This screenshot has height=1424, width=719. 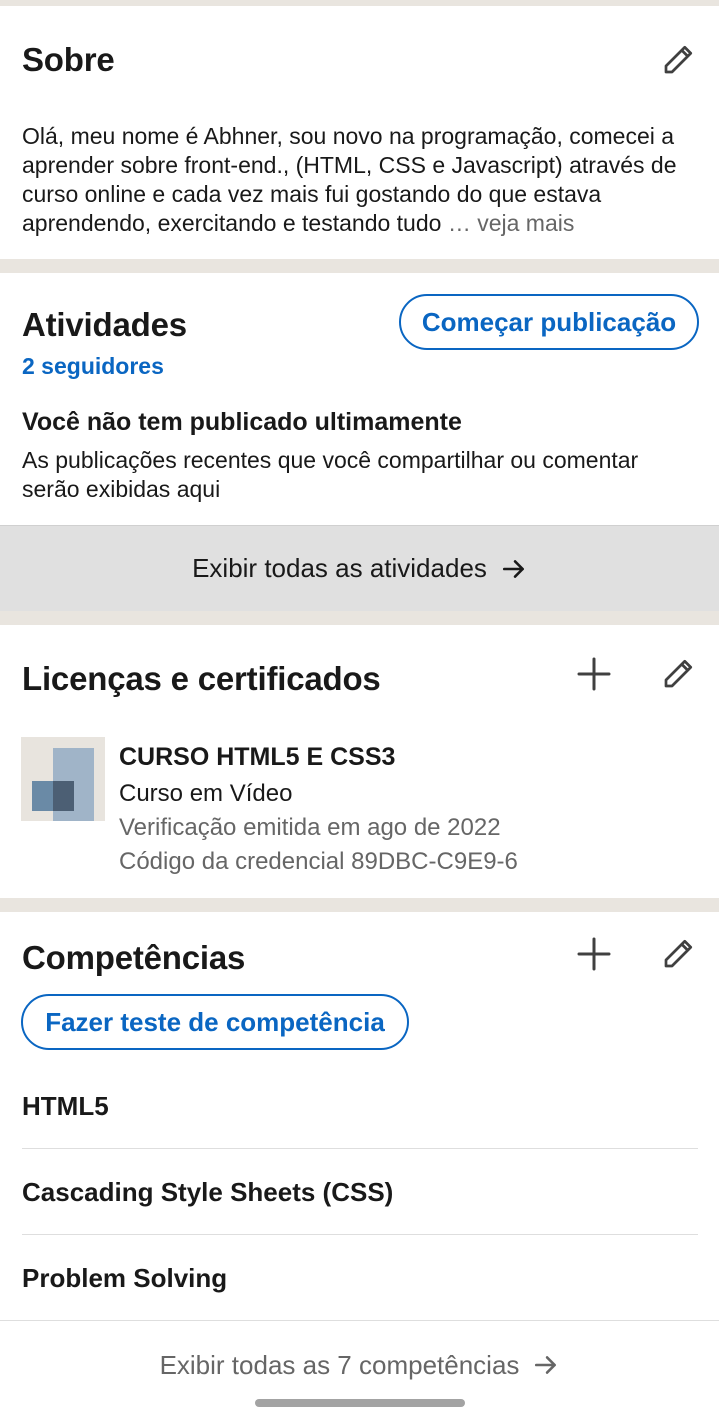 What do you see at coordinates (104, 324) in the screenshot?
I see `activity-title: Atividades` at bounding box center [104, 324].